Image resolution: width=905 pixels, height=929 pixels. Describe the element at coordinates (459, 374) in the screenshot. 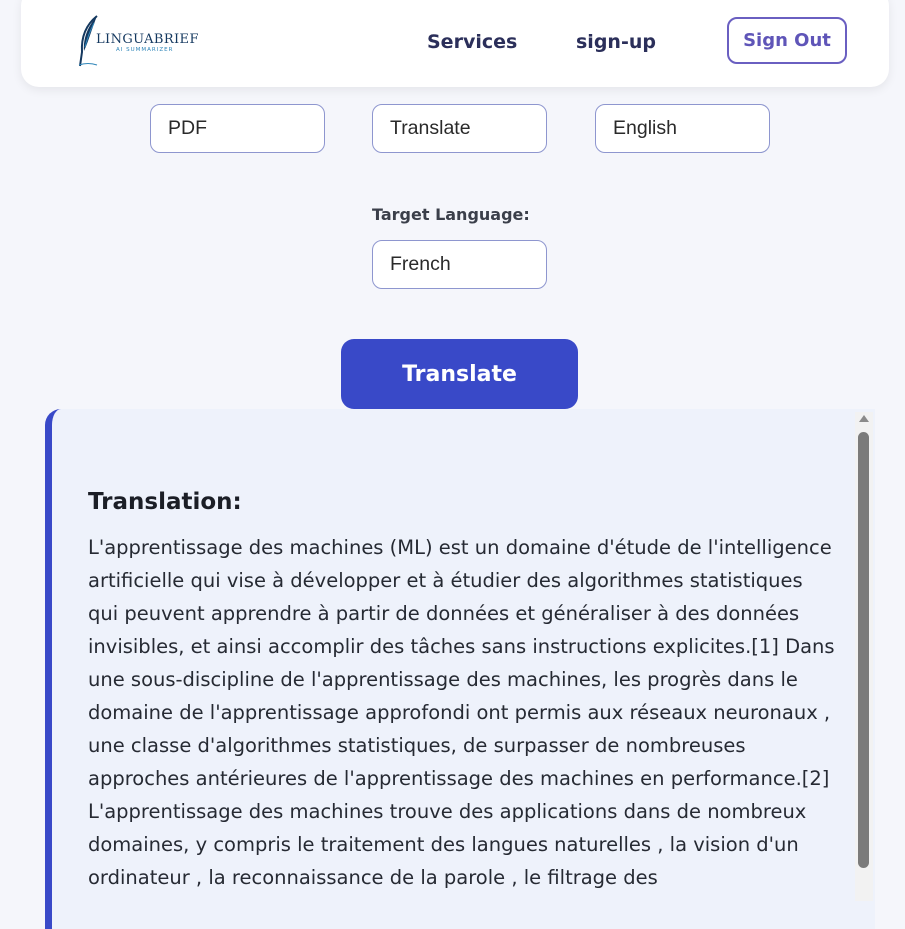

I see `translate-button: Translate` at that location.